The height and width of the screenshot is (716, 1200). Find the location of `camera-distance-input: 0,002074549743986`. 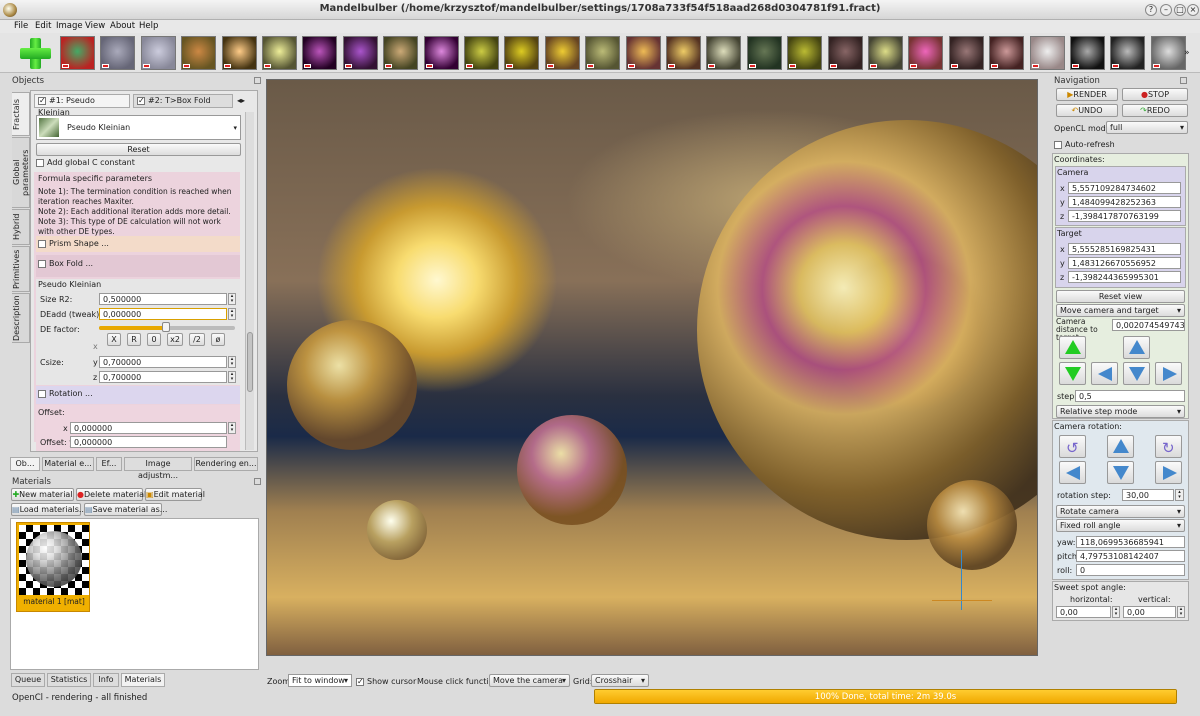

camera-distance-input: 0,002074549743986 is located at coordinates (1148, 325).